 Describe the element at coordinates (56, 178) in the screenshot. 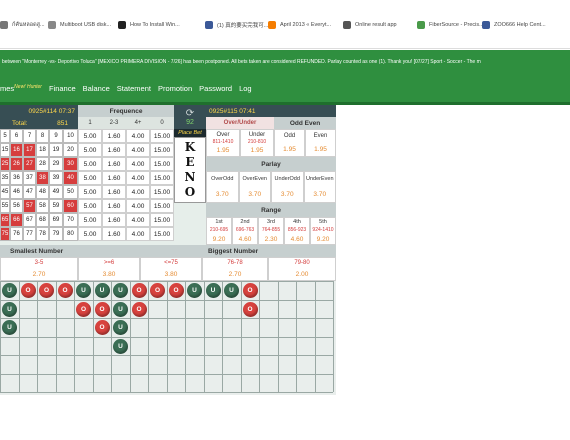

I see `keno-number-cell: 39` at that location.